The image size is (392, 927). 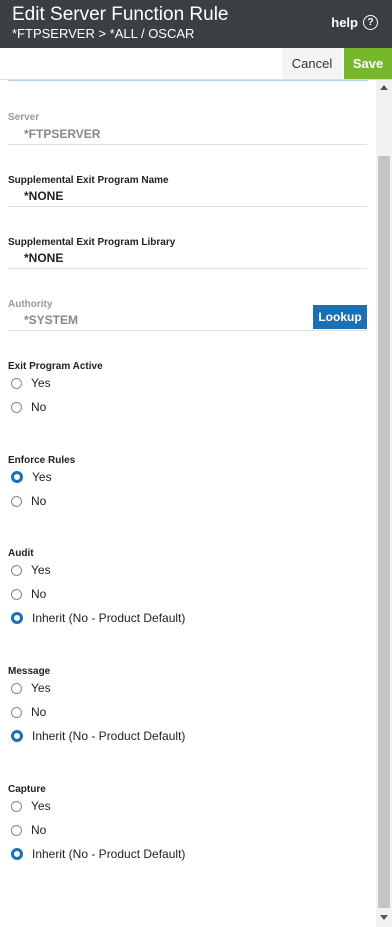 I want to click on exit-program-active-label: Exit Program Active, so click(x=55, y=366).